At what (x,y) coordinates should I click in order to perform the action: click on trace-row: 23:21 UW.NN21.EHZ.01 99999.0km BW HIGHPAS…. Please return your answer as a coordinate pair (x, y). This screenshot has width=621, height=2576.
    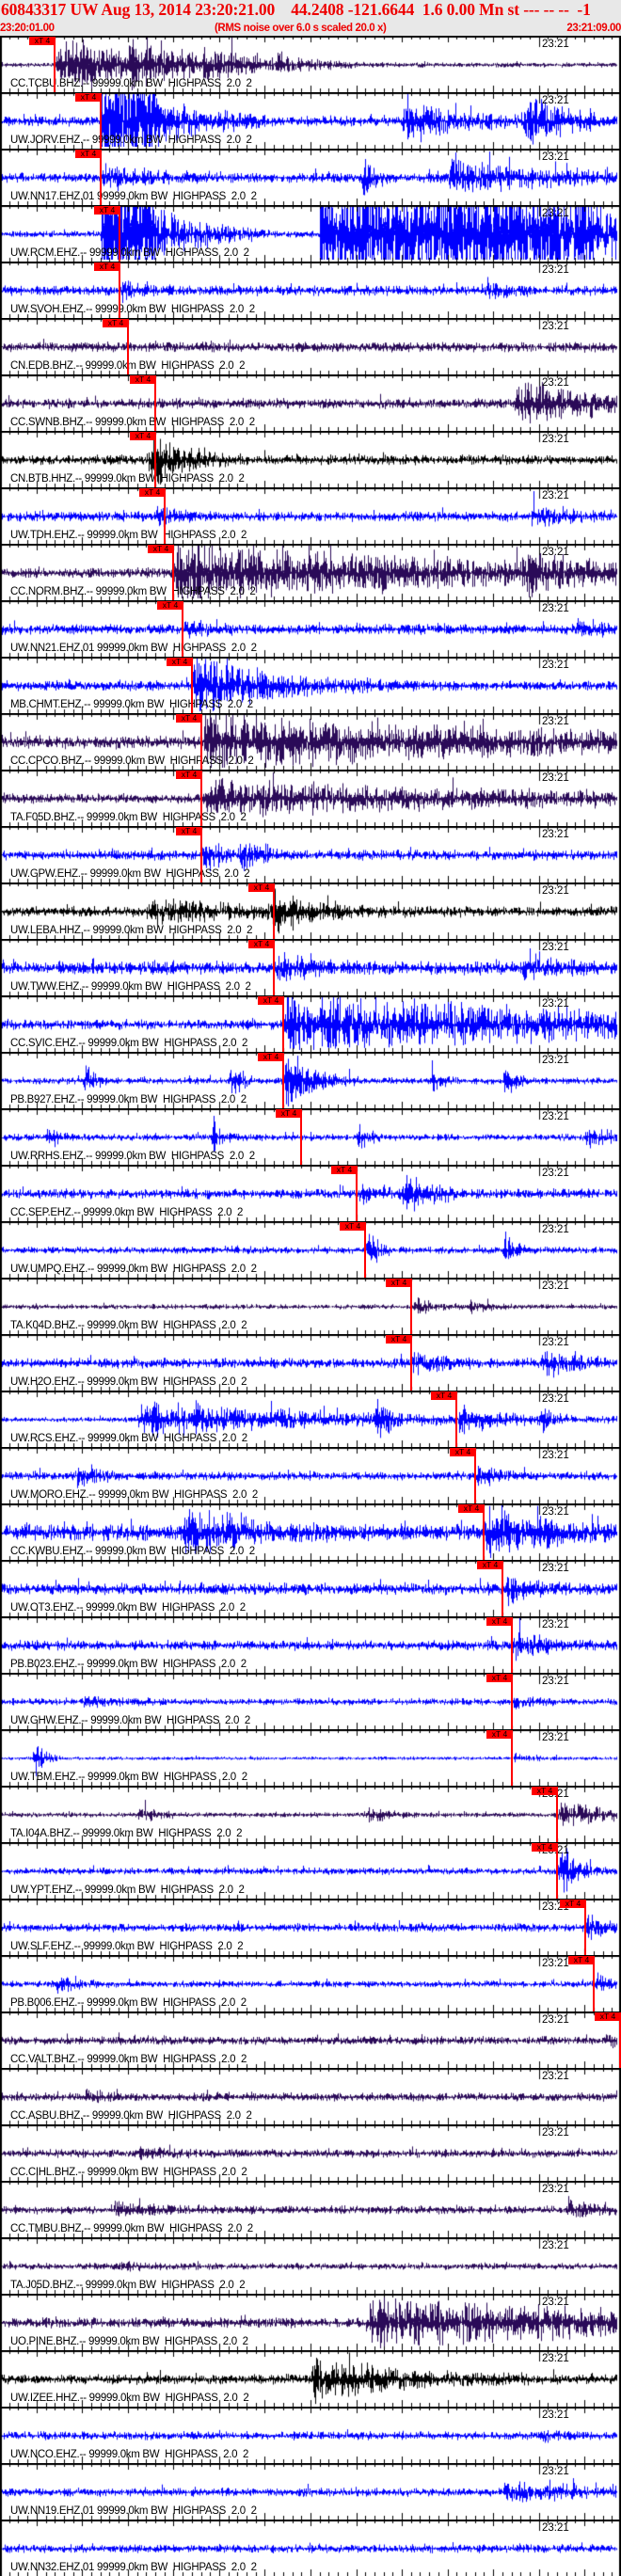
    Looking at the image, I should click on (310, 628).